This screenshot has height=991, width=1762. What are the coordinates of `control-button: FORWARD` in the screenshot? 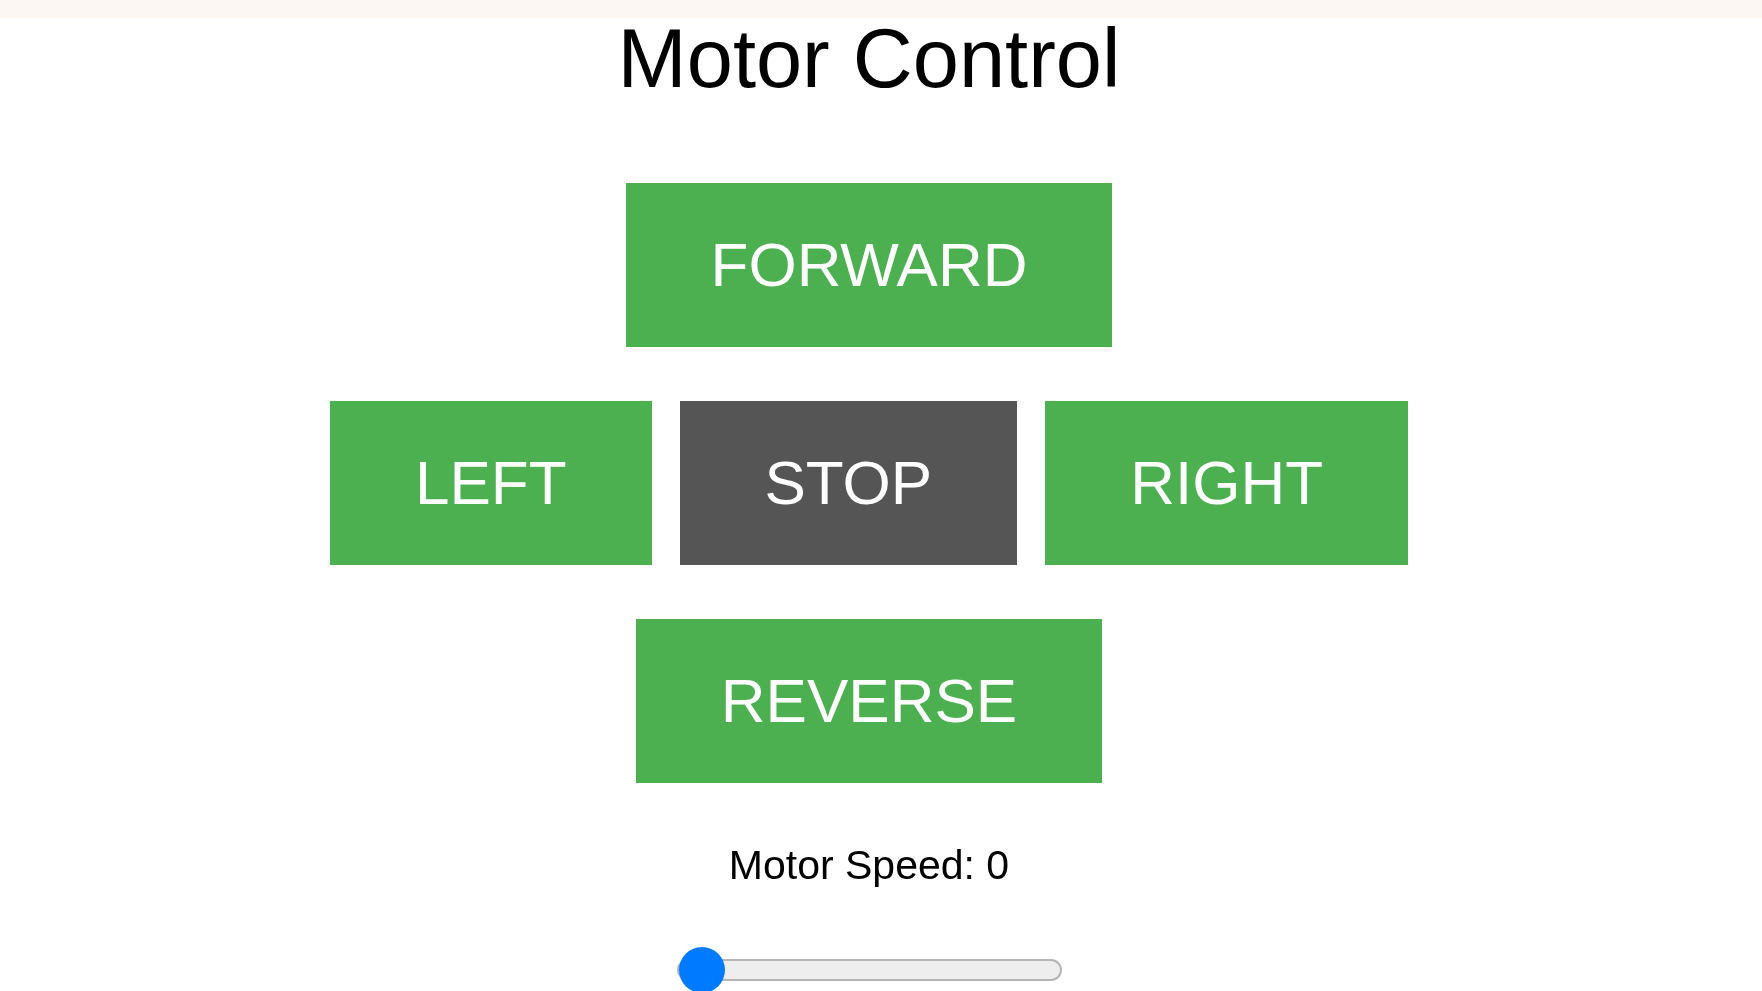 It's located at (869, 265).